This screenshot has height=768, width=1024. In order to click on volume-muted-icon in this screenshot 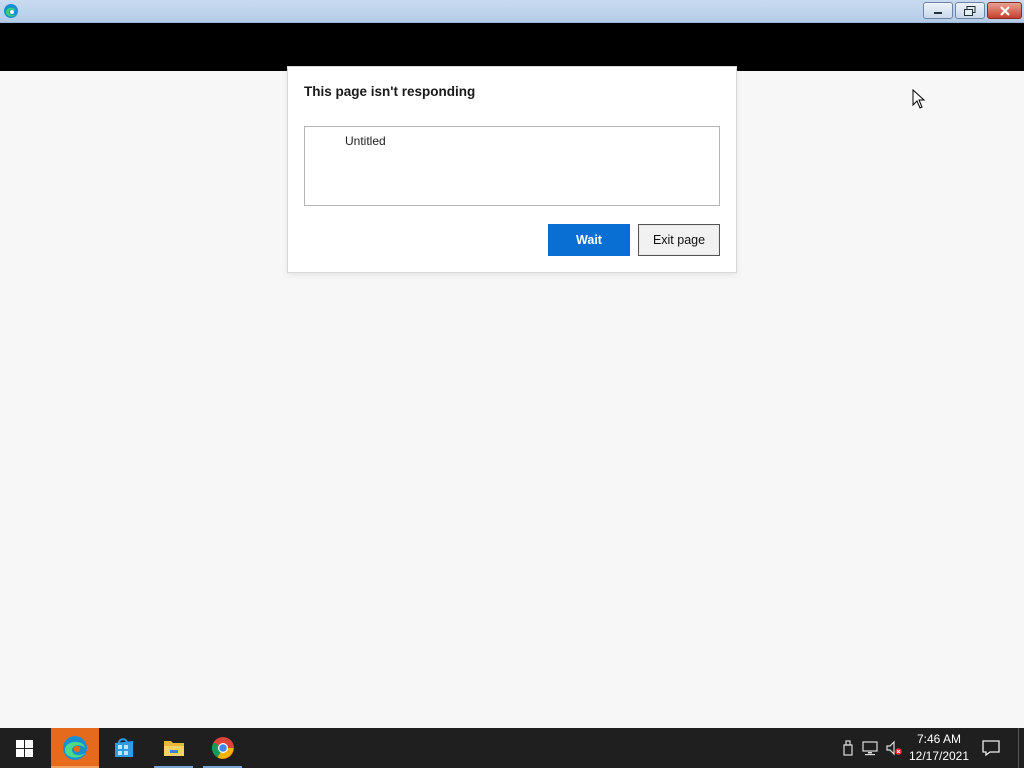, I will do `click(894, 748)`.